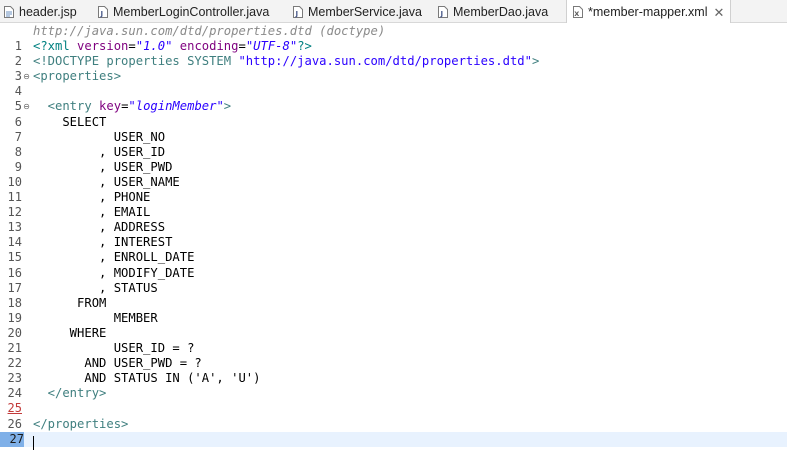  I want to click on code-text: , USER_ID, so click(99, 151).